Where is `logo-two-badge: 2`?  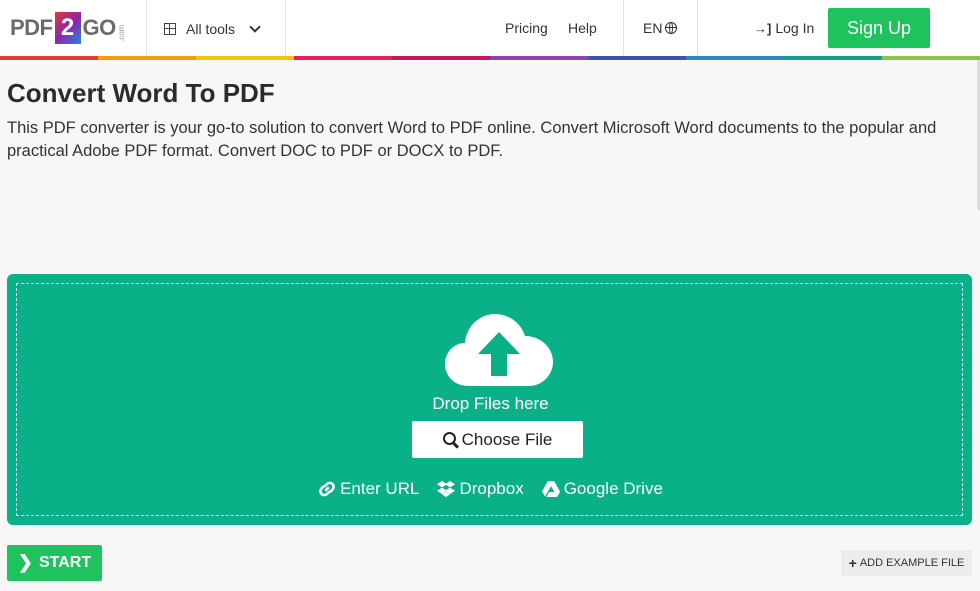
logo-two-badge: 2 is located at coordinates (67, 28).